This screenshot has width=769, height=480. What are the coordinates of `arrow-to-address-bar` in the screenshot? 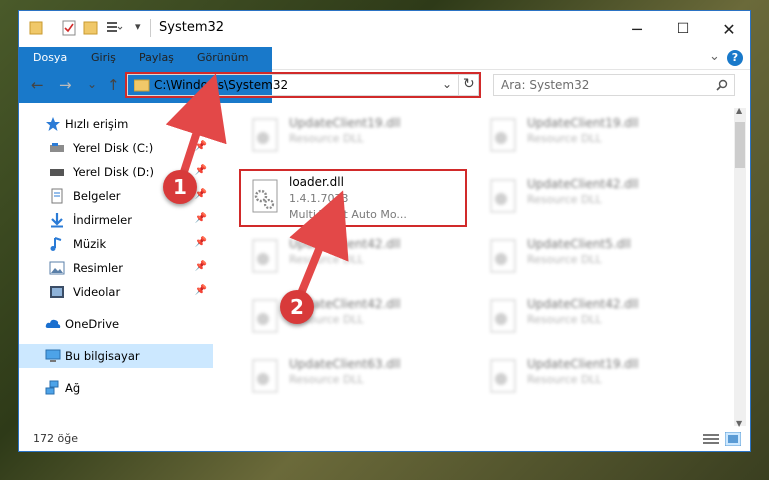 It's located at (196, 127).